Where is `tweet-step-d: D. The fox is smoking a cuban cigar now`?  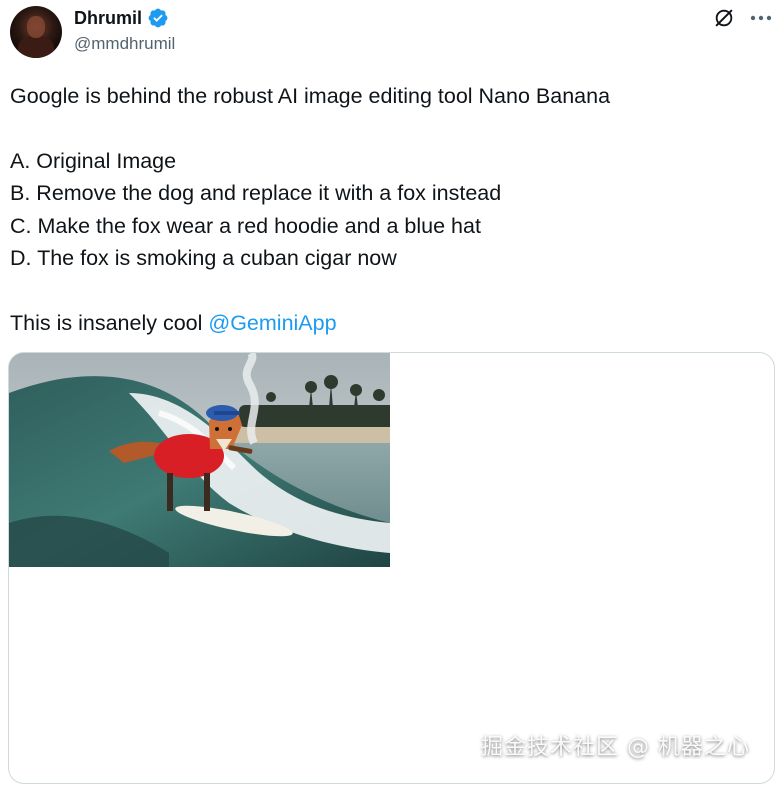
tweet-step-d: D. The fox is smoking a cuban cigar now is located at coordinates (203, 257).